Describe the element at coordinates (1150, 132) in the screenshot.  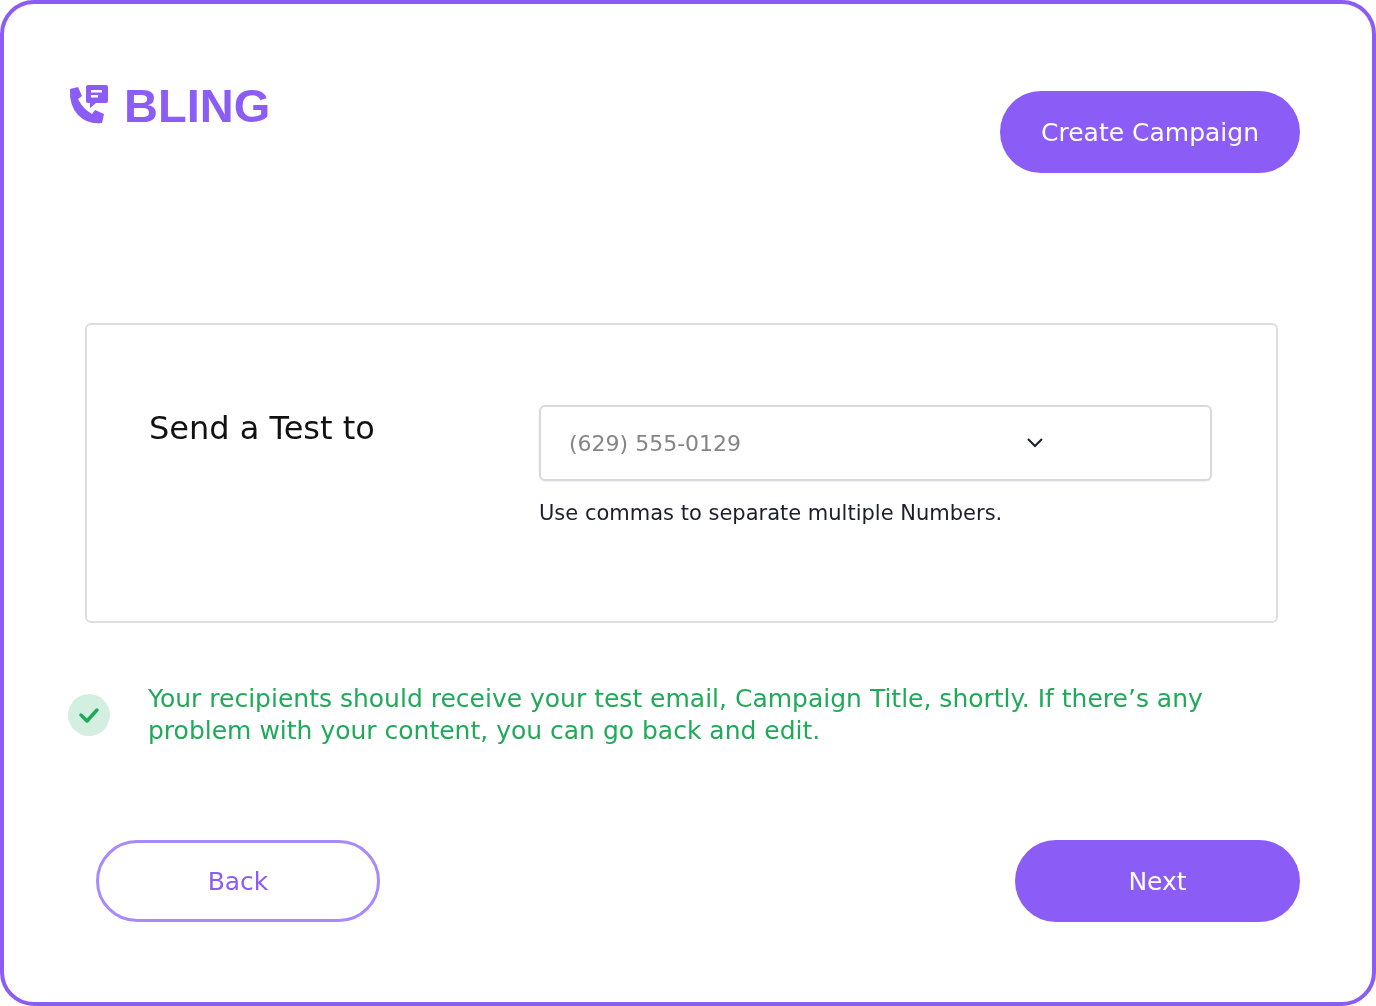
I see `create-campaign-button: Create Campaign` at that location.